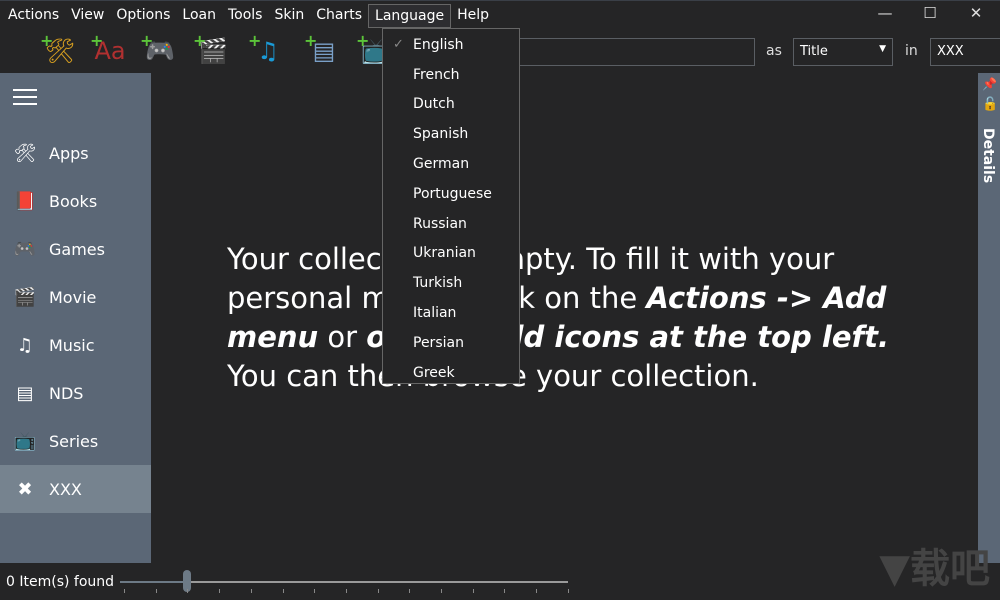 The image size is (1000, 600). Describe the element at coordinates (398, 45) in the screenshot. I see `check-icon: ✓` at that location.